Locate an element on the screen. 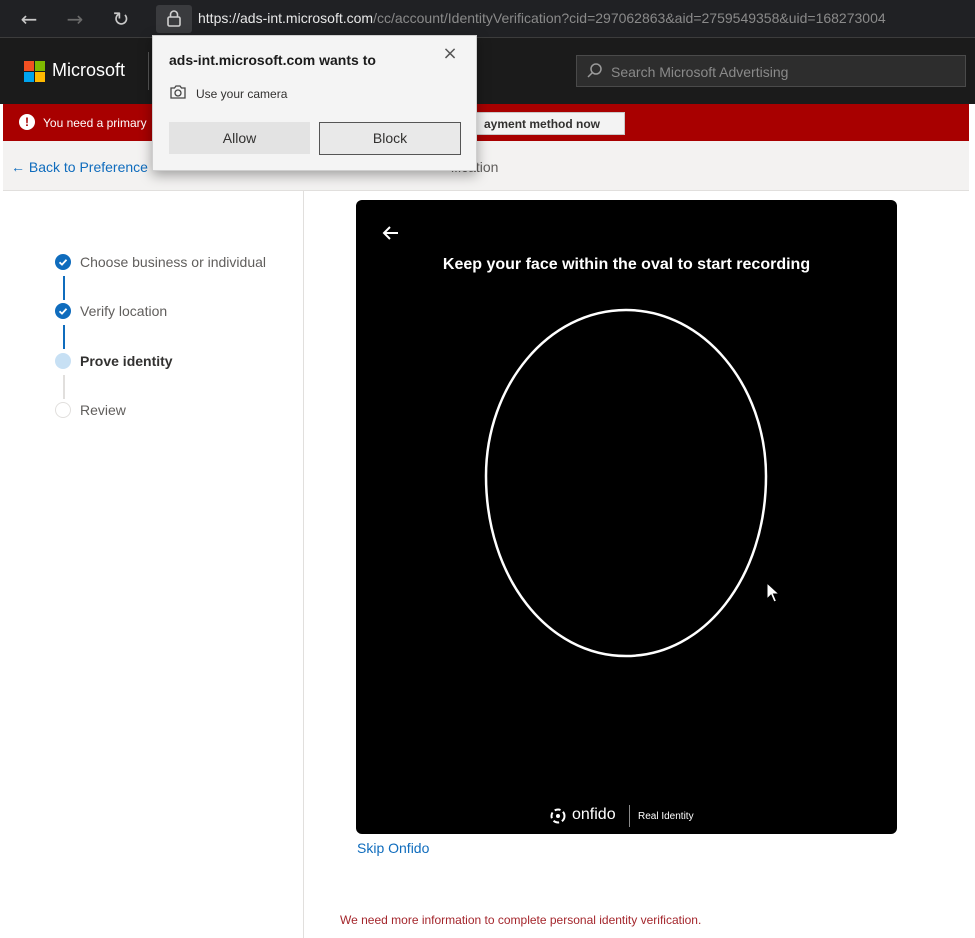 The width and height of the screenshot is (975, 938). step-label: Verify location is located at coordinates (124, 311).